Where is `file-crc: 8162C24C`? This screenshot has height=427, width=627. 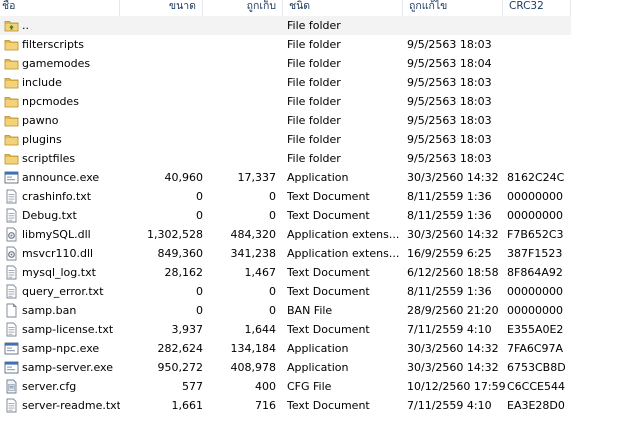 file-crc: 8162C24C is located at coordinates (536, 177).